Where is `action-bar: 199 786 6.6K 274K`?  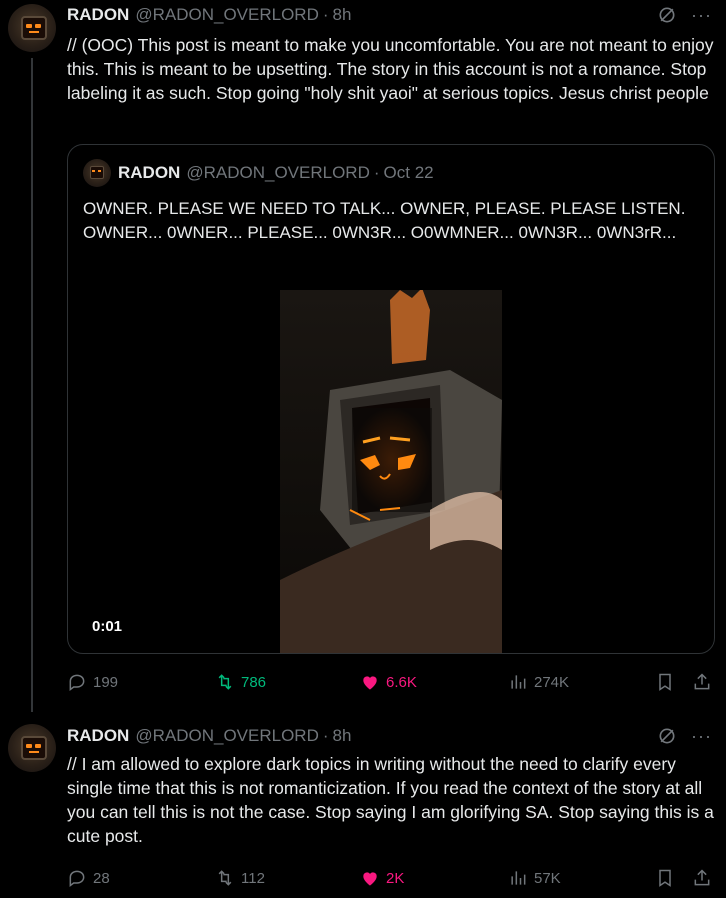 action-bar: 199 786 6.6K 274K is located at coordinates (392, 684).